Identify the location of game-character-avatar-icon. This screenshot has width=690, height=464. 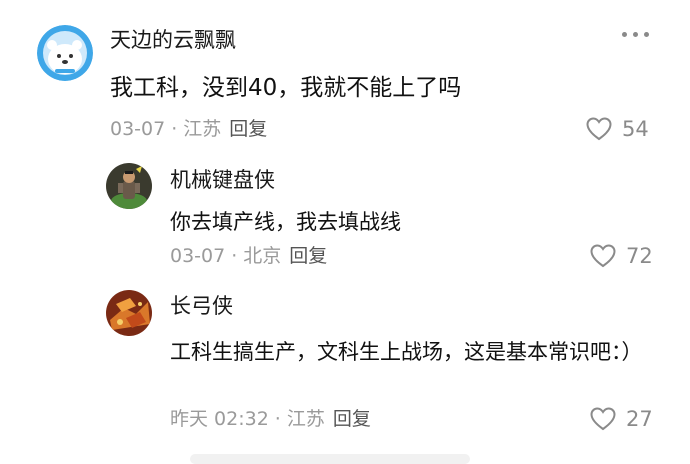
(129, 186).